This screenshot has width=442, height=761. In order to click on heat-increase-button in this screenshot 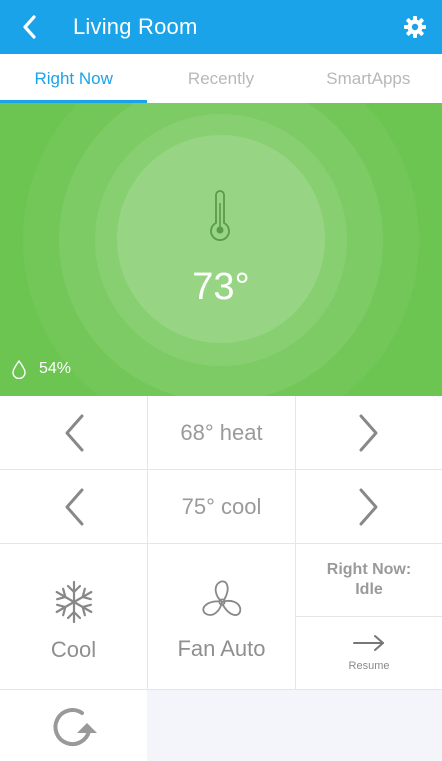, I will do `click(369, 433)`.